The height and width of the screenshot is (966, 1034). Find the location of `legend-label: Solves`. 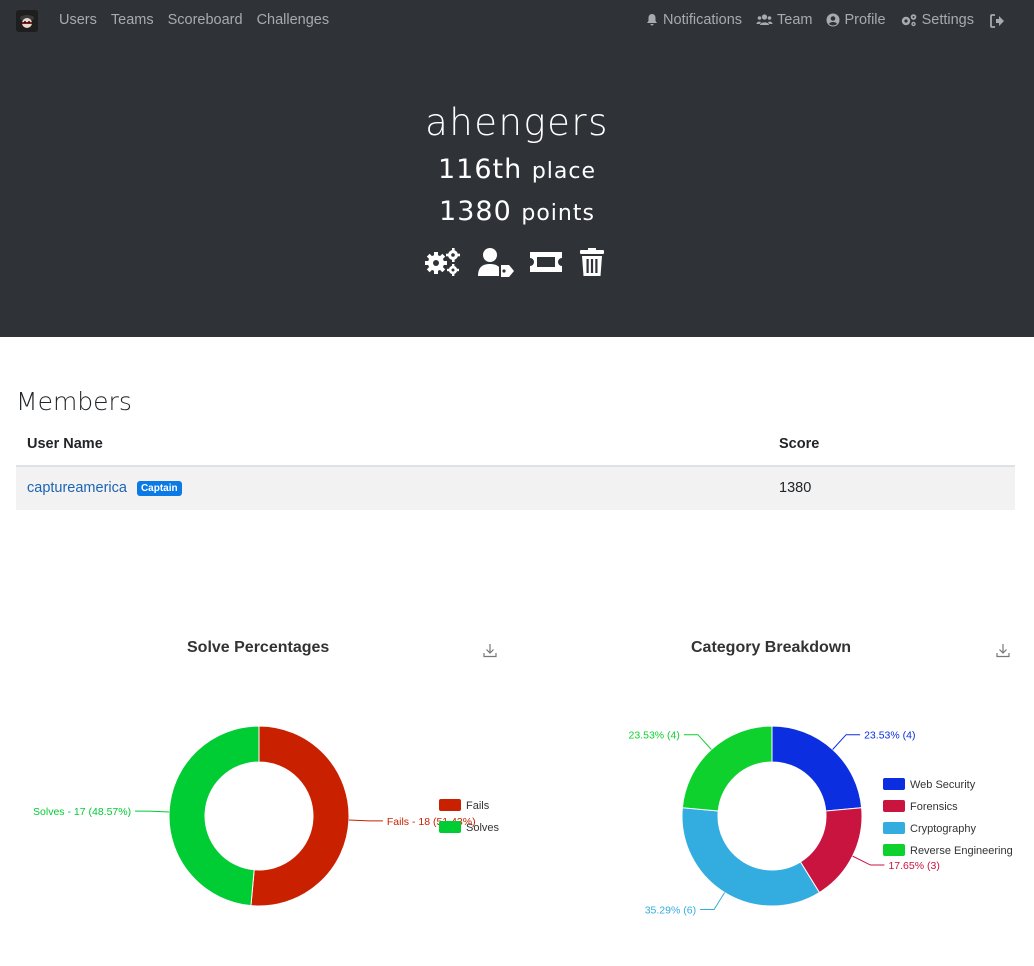

legend-label: Solves is located at coordinates (483, 828).